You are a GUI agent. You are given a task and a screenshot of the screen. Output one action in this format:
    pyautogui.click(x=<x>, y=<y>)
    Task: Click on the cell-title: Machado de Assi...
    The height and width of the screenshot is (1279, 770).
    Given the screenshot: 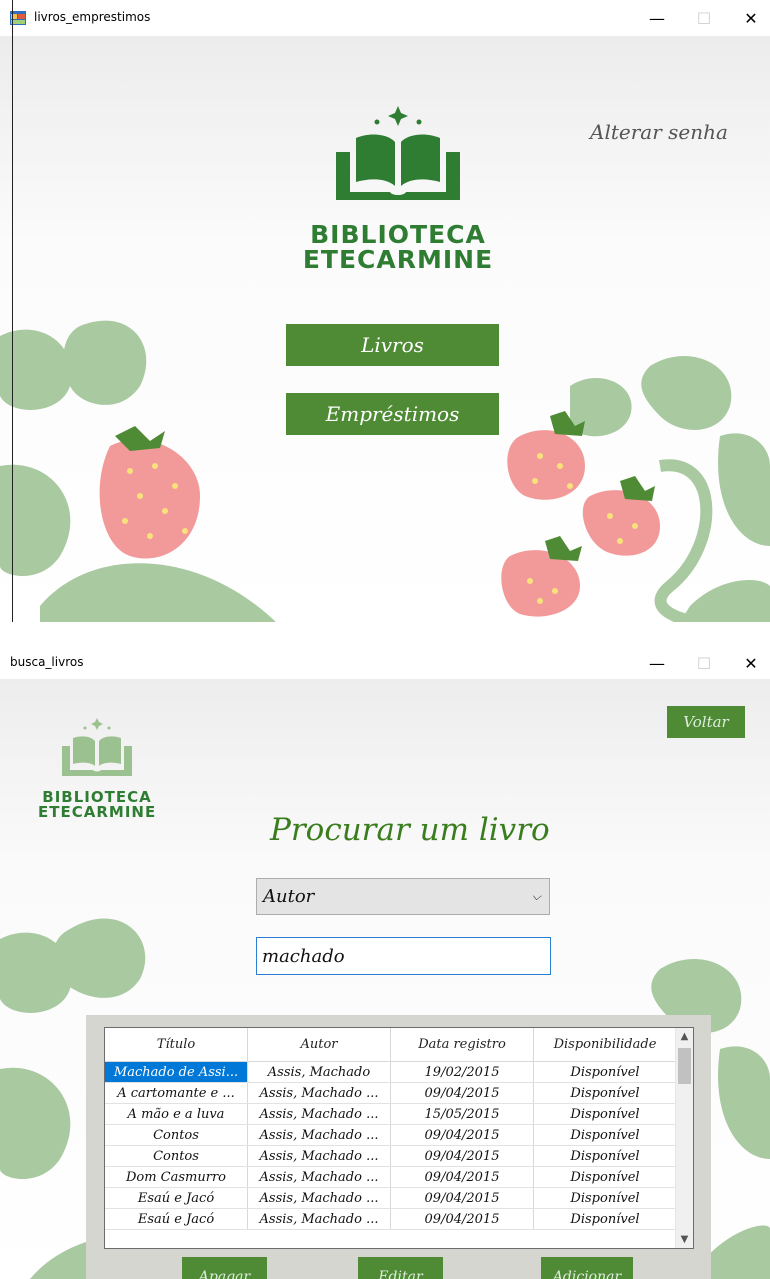 What is the action you would take?
    pyautogui.click(x=176, y=1072)
    